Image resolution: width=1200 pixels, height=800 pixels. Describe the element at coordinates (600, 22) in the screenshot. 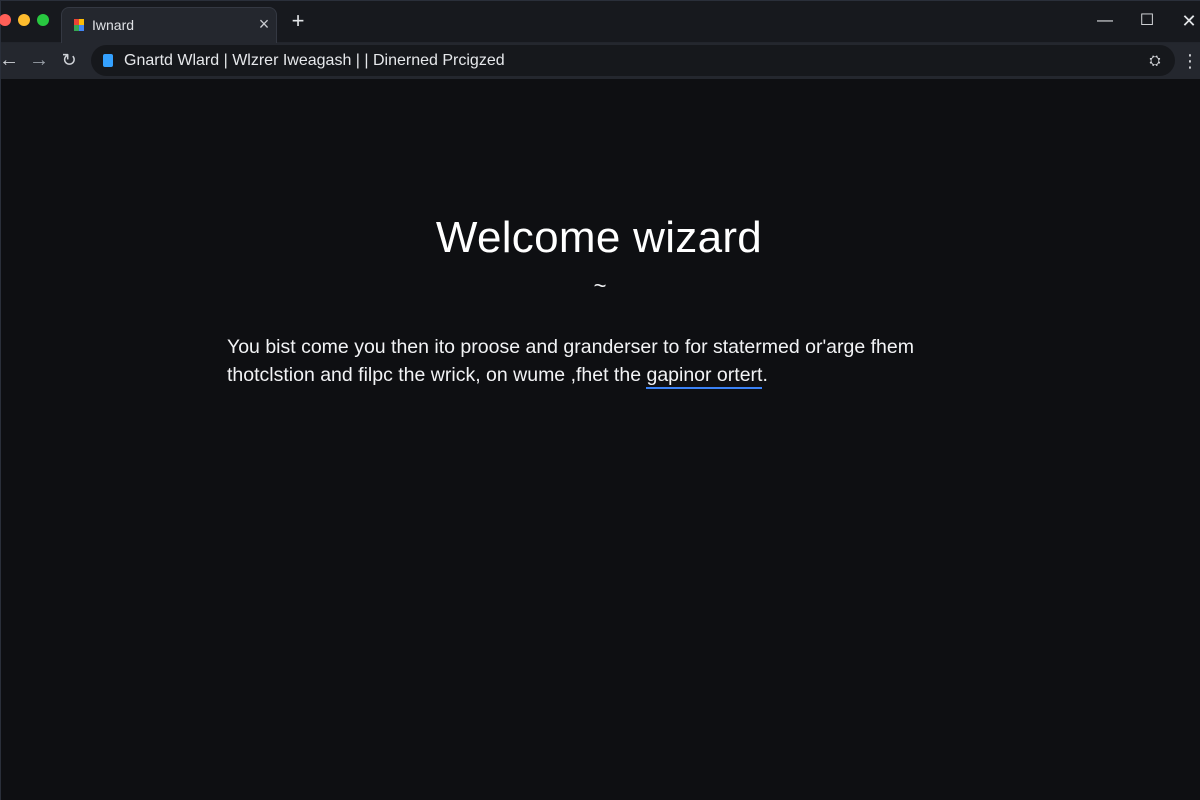

I see `tab-strip: Iwnard × + — ☐ ✕` at that location.